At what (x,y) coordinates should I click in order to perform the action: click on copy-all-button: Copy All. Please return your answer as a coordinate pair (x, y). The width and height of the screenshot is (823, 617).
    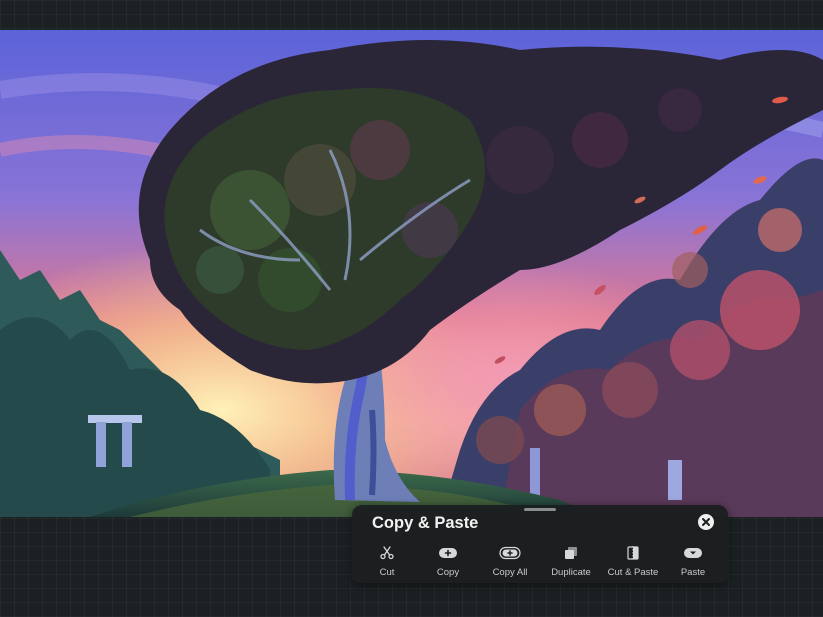
    Looking at the image, I should click on (510, 562).